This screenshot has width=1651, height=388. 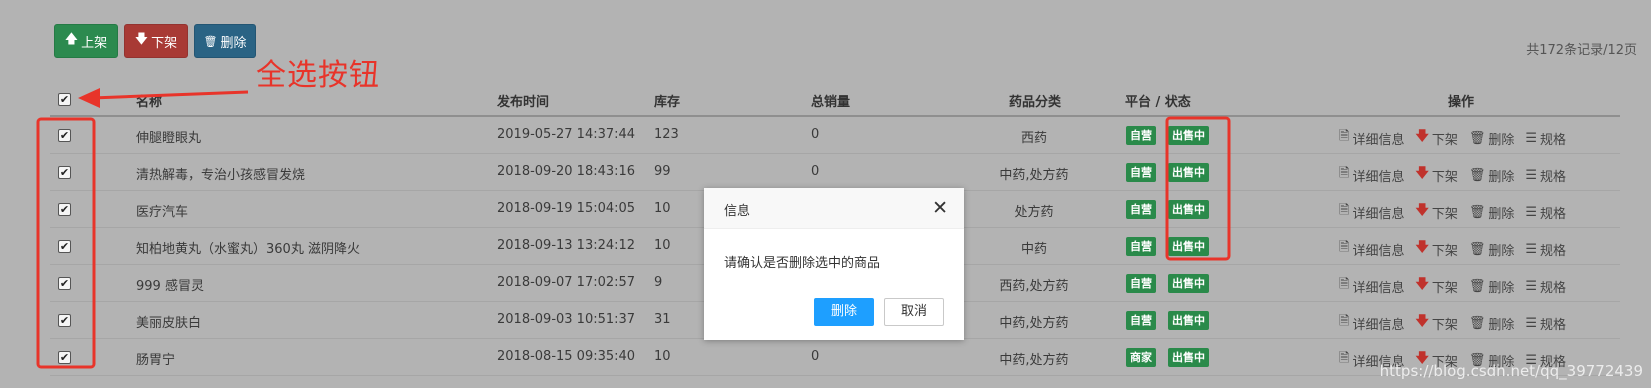 What do you see at coordinates (162, 212) in the screenshot?
I see `product-name: 医疗汽车` at bounding box center [162, 212].